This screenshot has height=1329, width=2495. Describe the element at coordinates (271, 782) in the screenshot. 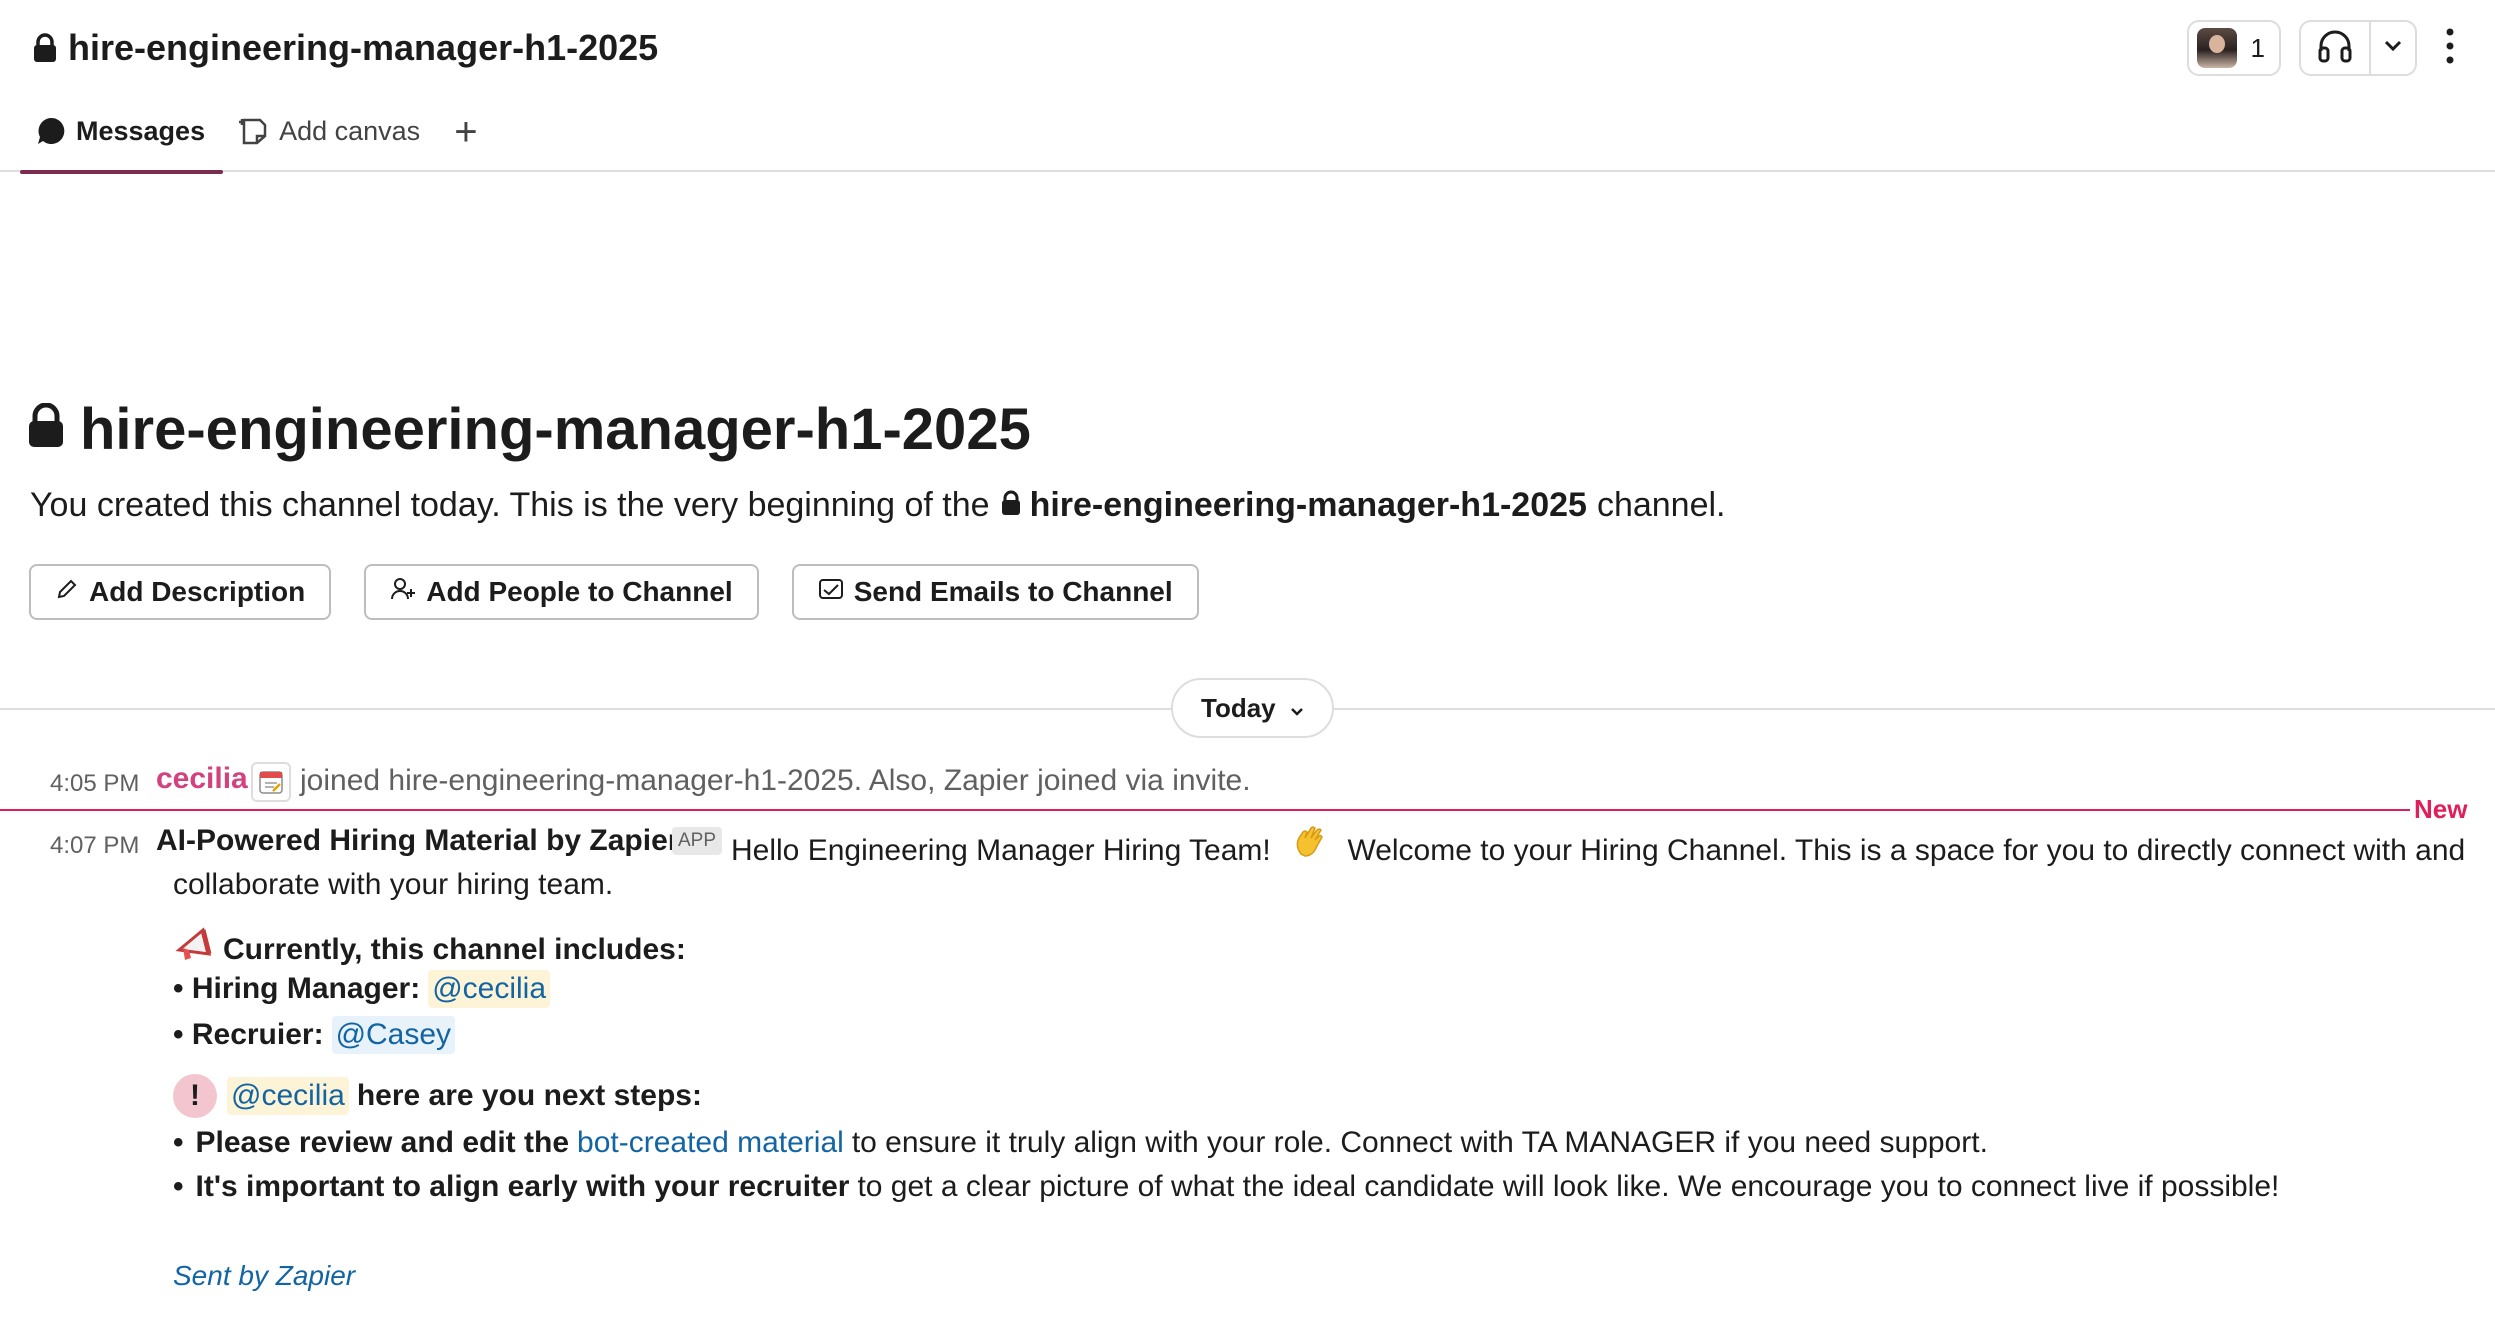

I see `calendar-icon` at that location.